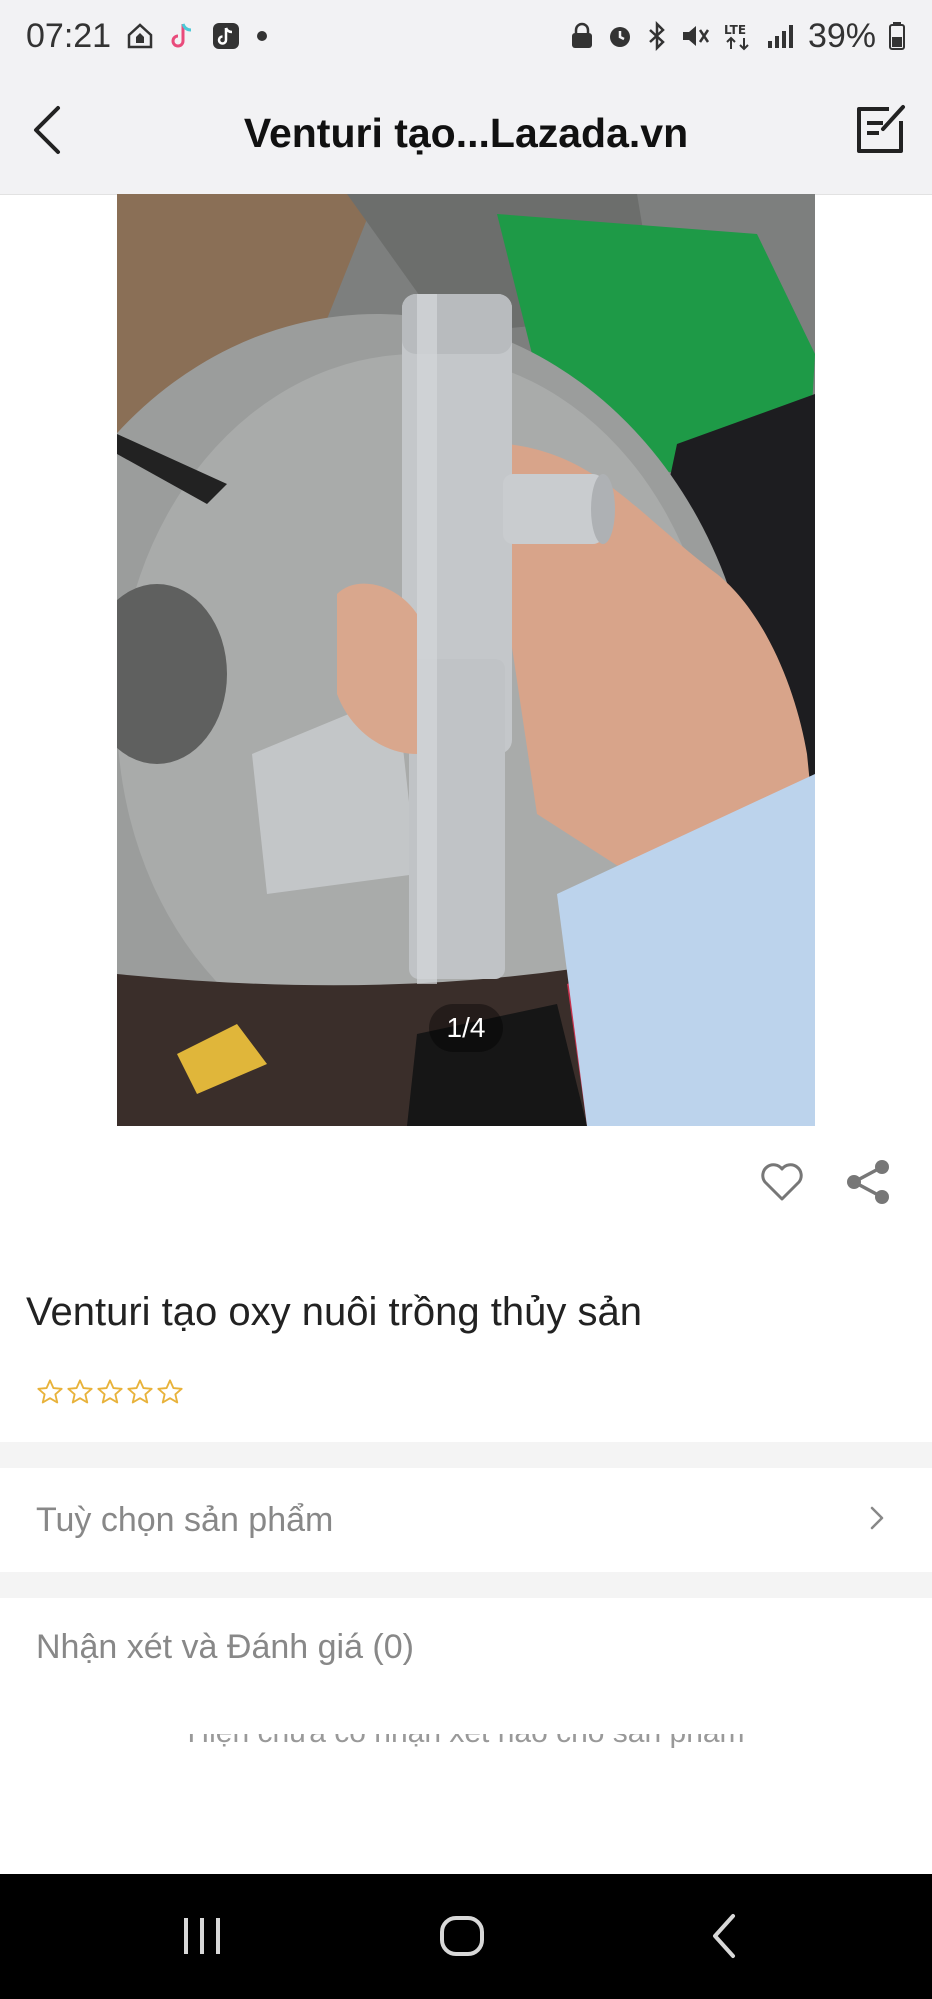 This screenshot has width=932, height=1999. I want to click on heart-icon, so click(782, 1184).